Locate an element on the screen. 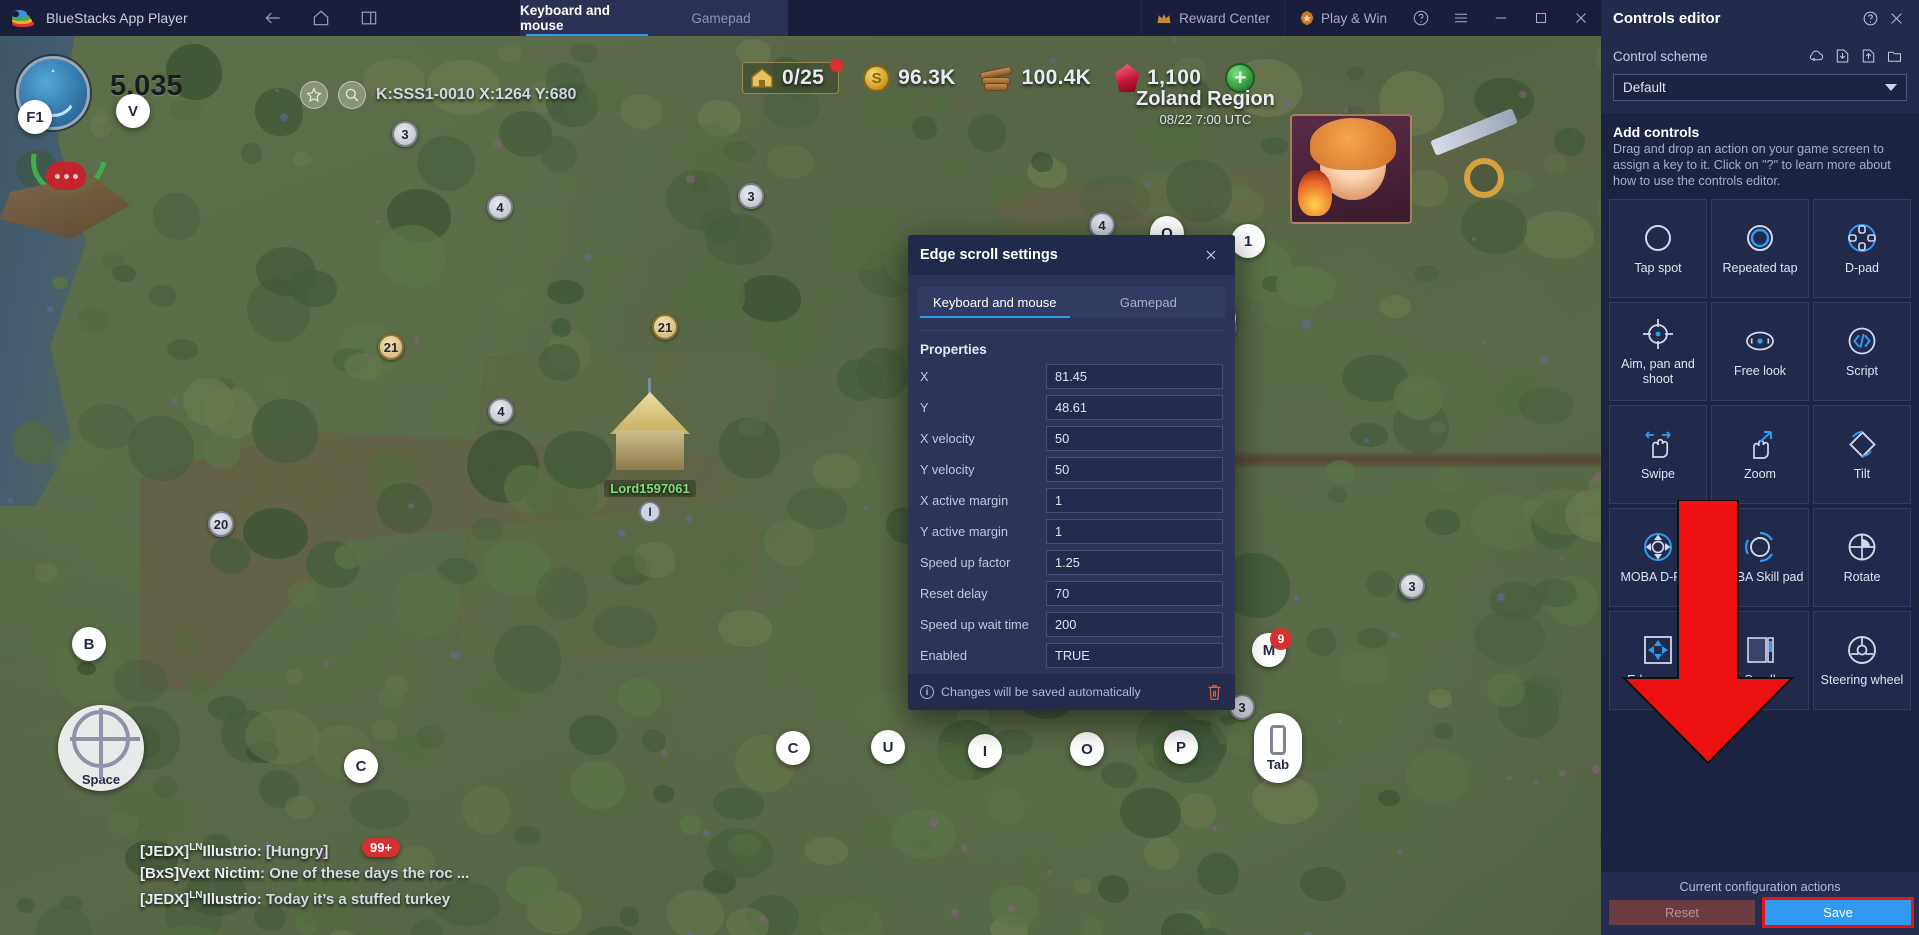 The height and width of the screenshot is (935, 1919). property-row: Reset delay 70 is located at coordinates (1071, 593).